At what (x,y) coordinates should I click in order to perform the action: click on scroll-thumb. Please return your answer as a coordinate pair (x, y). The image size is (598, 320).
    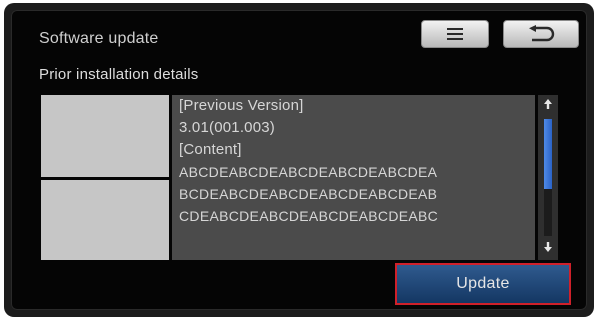
    Looking at the image, I should click on (548, 154).